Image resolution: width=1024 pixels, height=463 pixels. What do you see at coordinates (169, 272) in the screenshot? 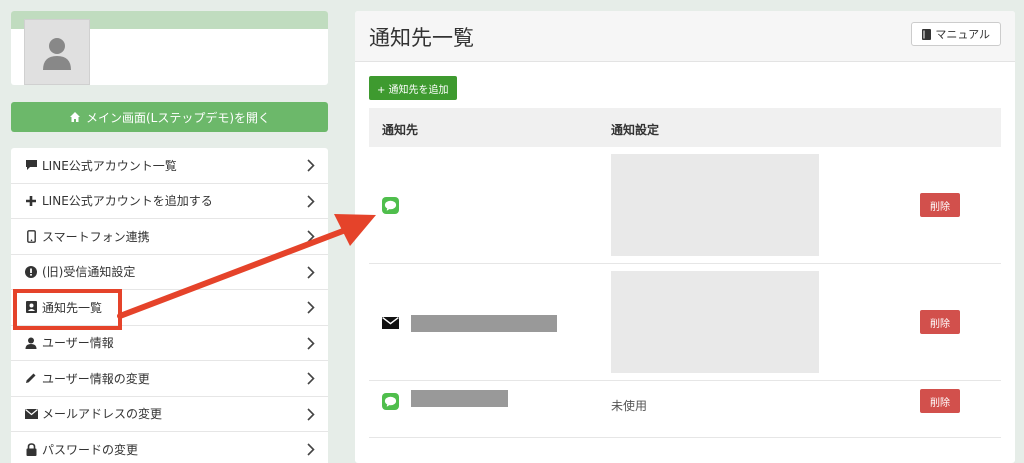
I see `sidebar-item-old-notification: (旧)受信通知設定` at bounding box center [169, 272].